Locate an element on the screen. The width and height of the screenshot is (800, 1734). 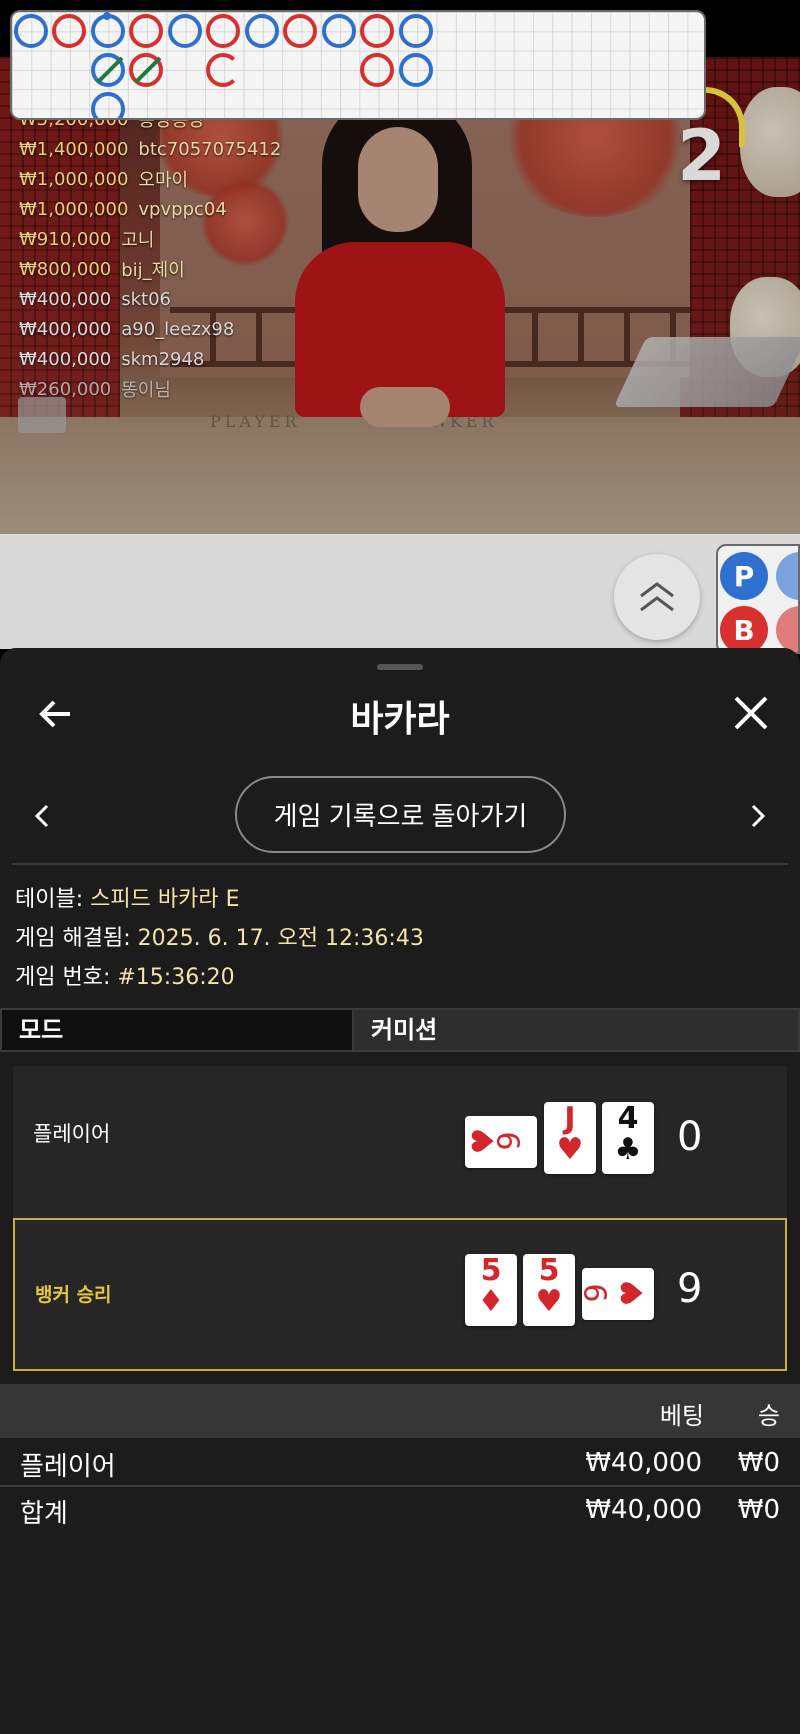
winner-name: btc7057075412 is located at coordinates (210, 149).